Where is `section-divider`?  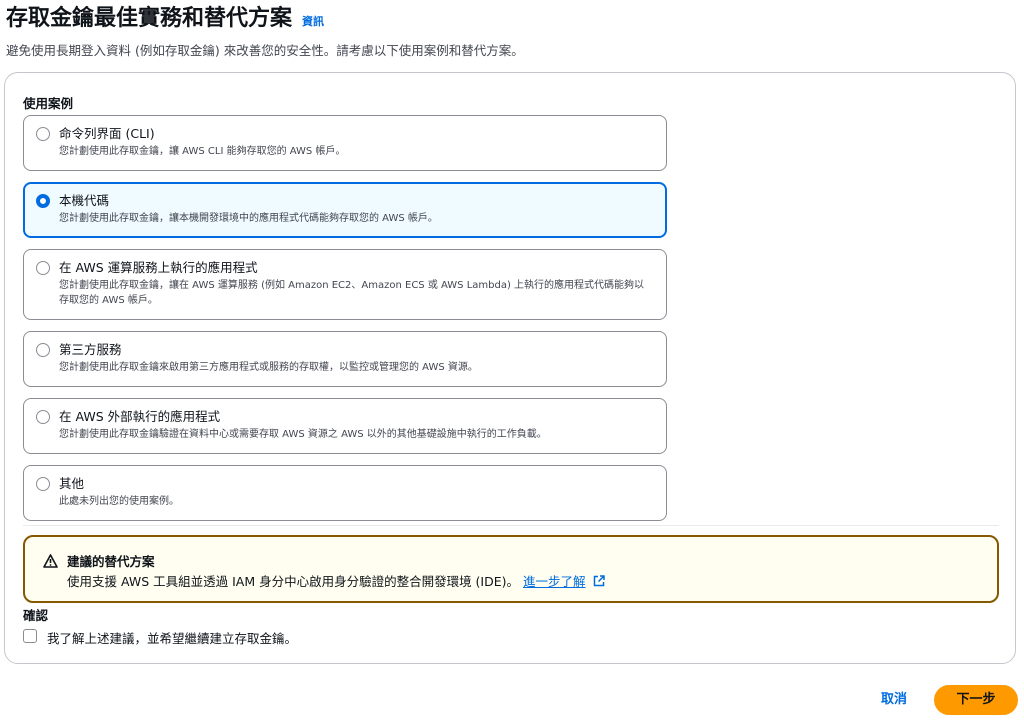 section-divider is located at coordinates (511, 525).